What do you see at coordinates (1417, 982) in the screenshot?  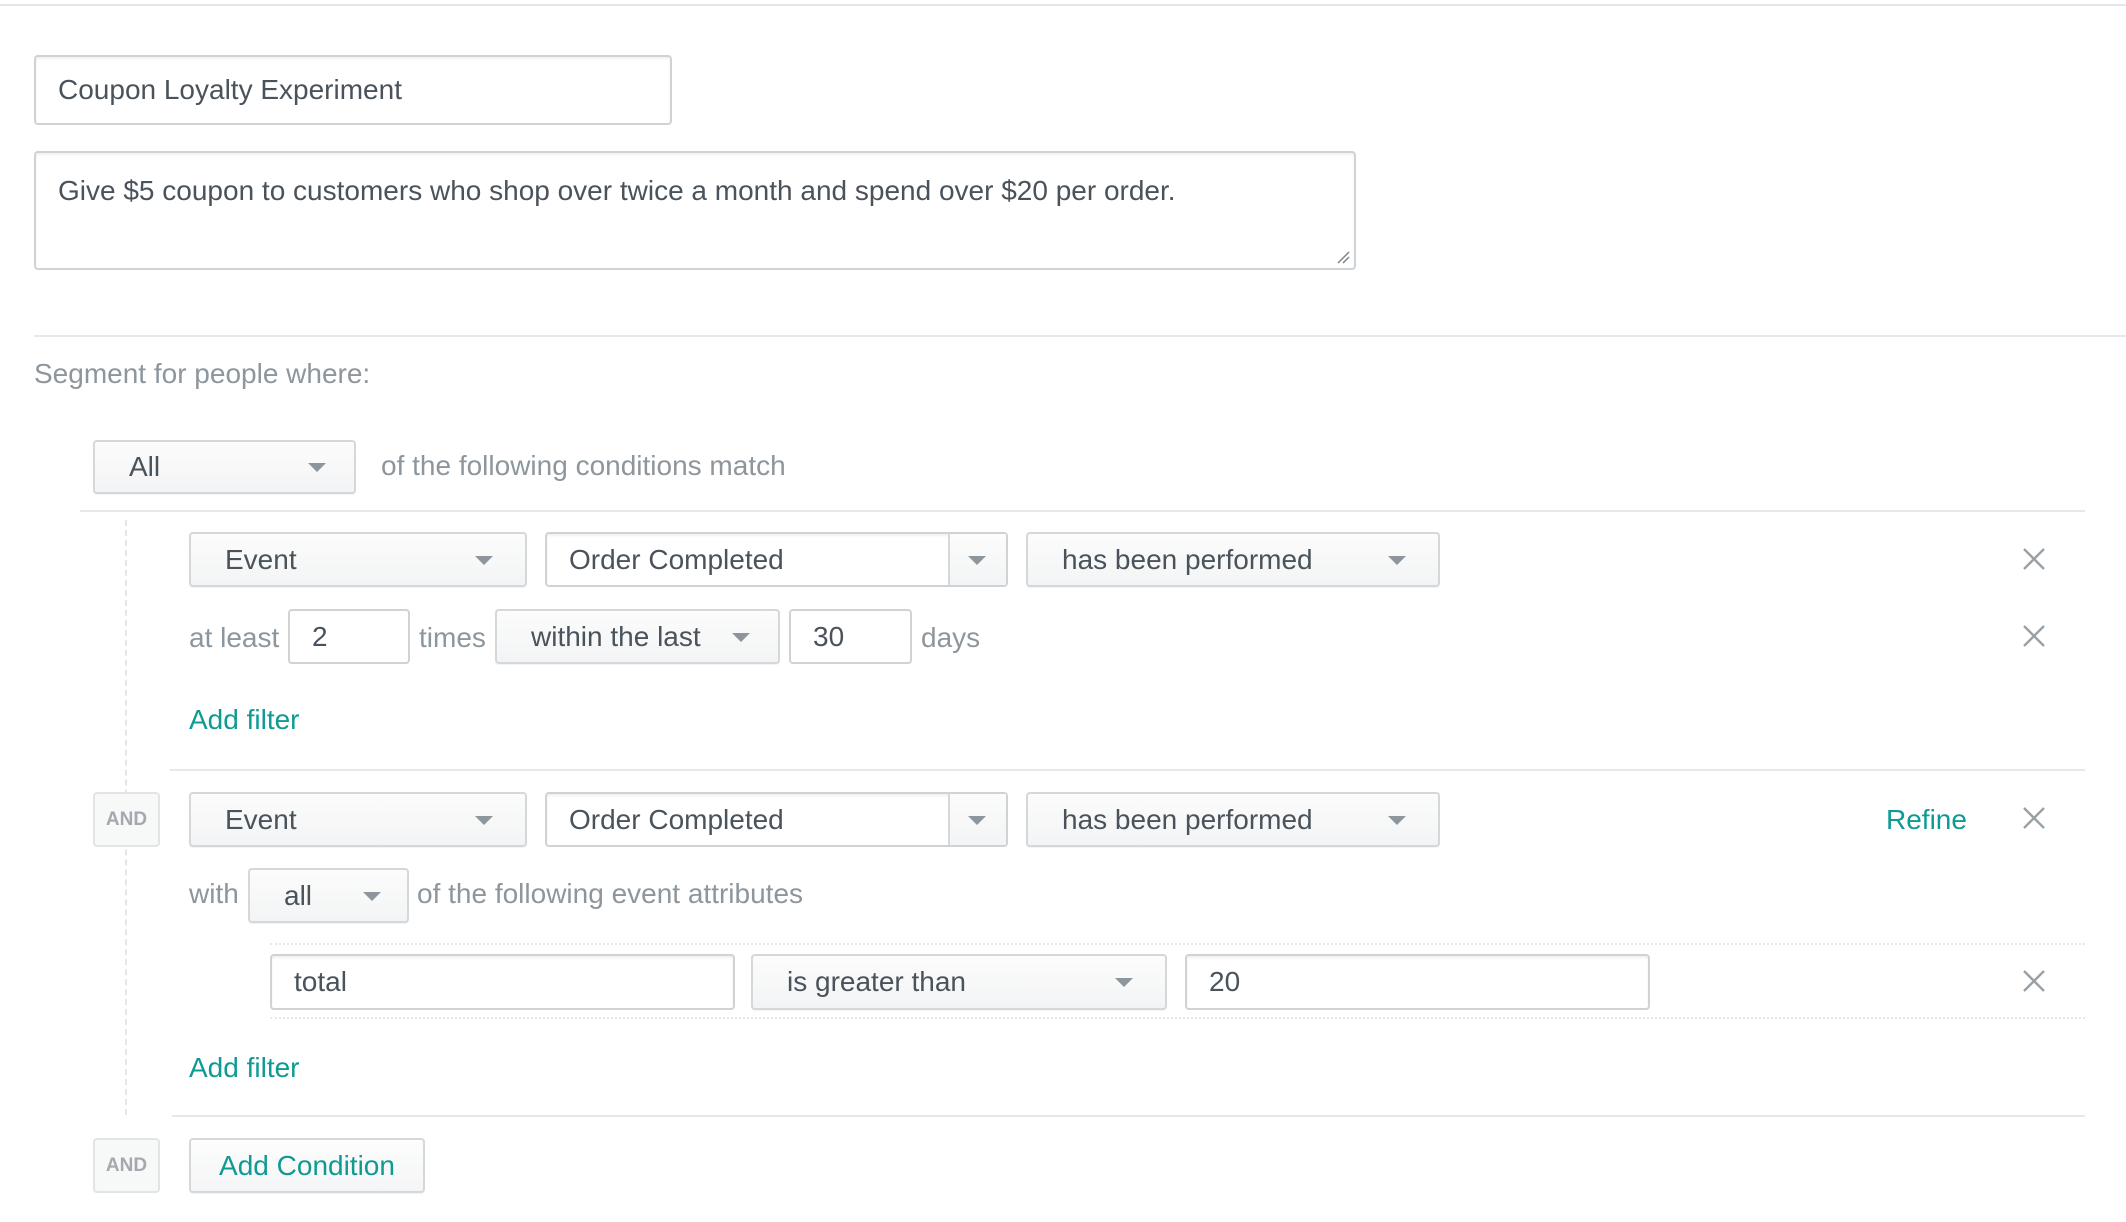 I see `attribute-value-input: 20` at bounding box center [1417, 982].